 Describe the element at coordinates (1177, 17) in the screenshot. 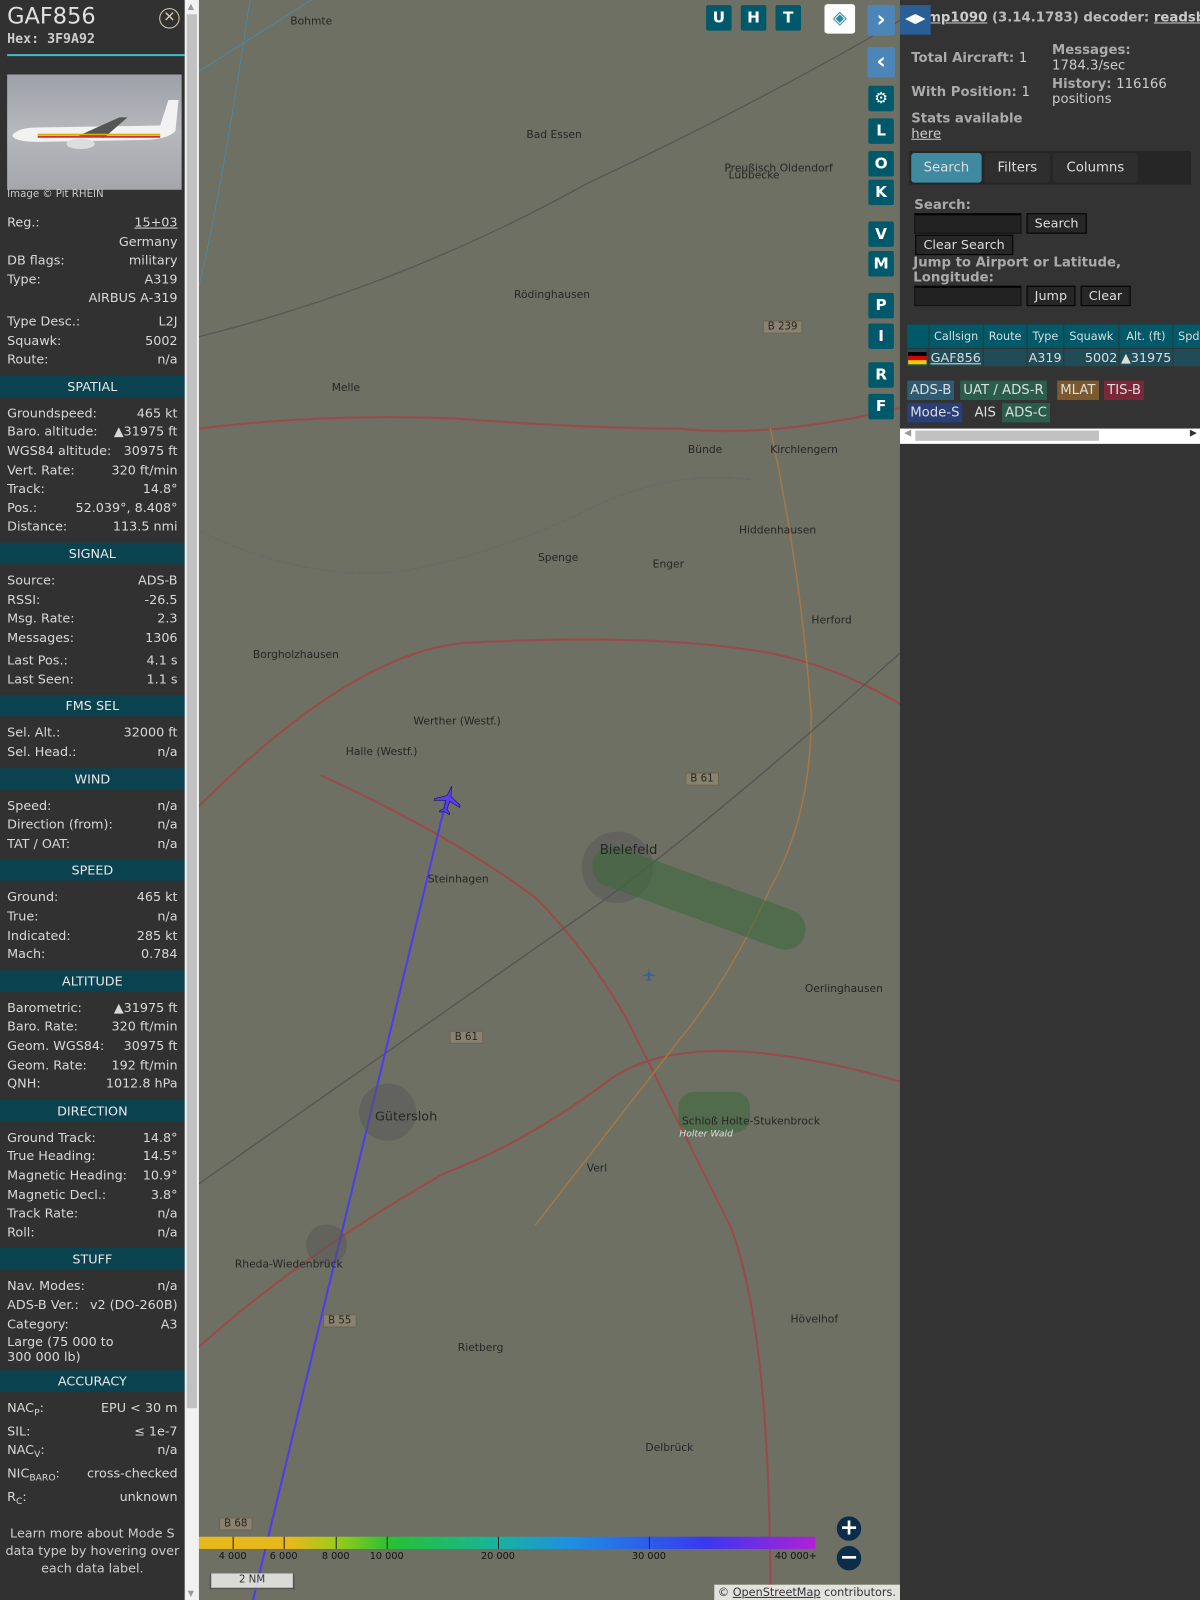

I see `decoder-link: readsb` at that location.